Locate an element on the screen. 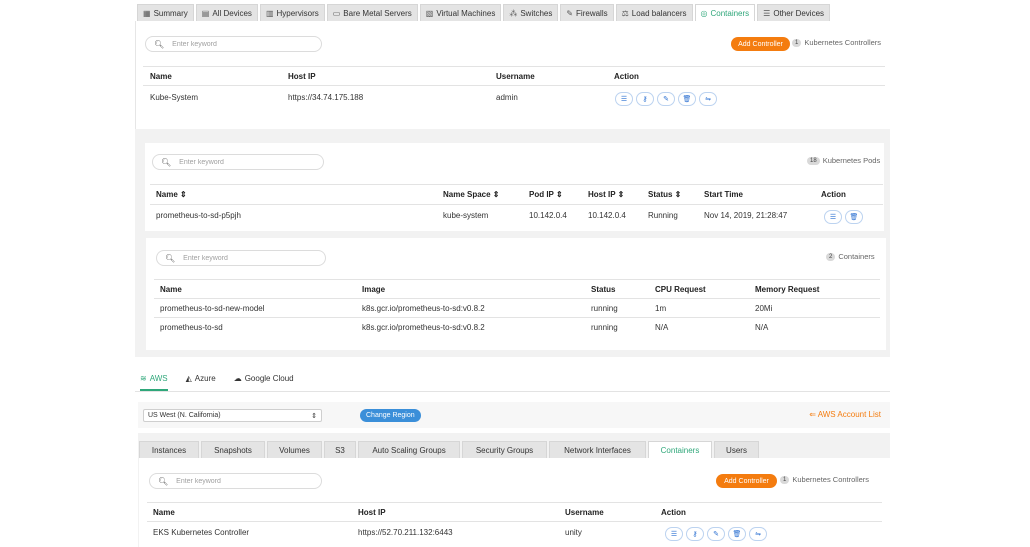  tab-security-groups: Security Groups is located at coordinates (504, 449).